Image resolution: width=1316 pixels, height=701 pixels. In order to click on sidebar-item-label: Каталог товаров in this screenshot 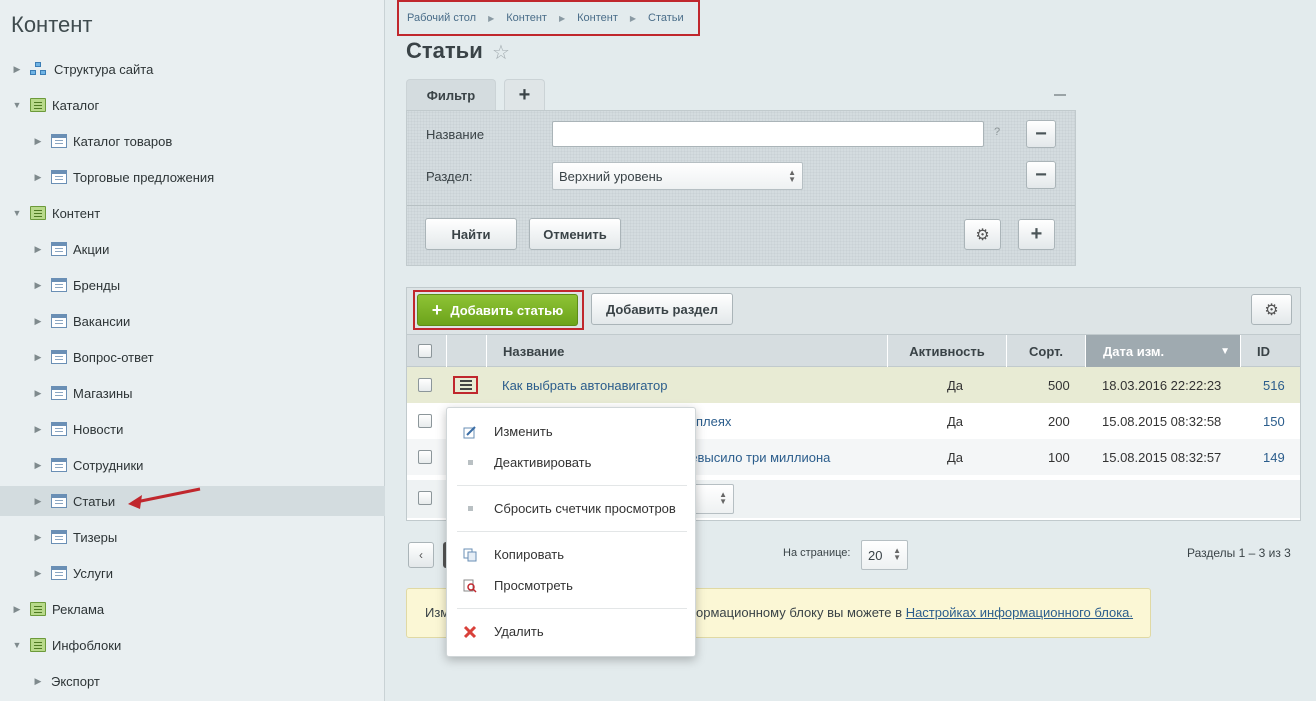, I will do `click(123, 141)`.